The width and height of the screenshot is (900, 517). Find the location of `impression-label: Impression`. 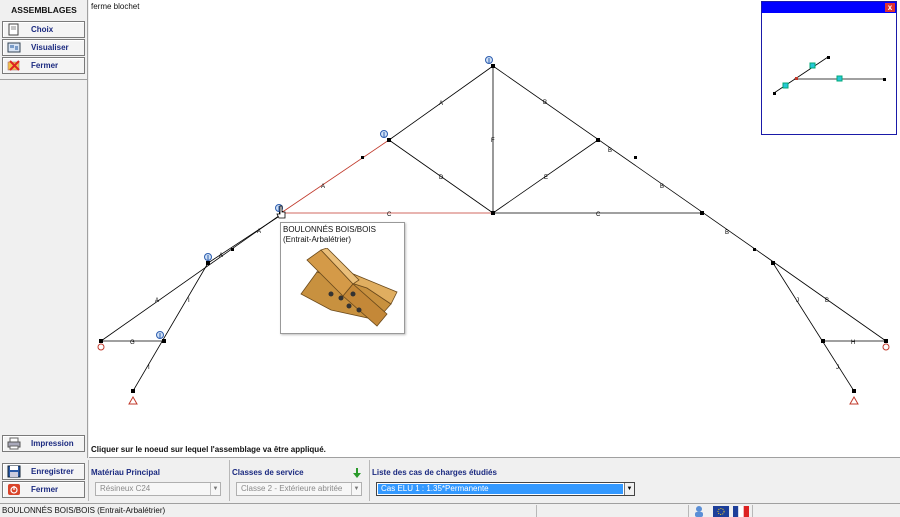

impression-label: Impression is located at coordinates (52, 443).